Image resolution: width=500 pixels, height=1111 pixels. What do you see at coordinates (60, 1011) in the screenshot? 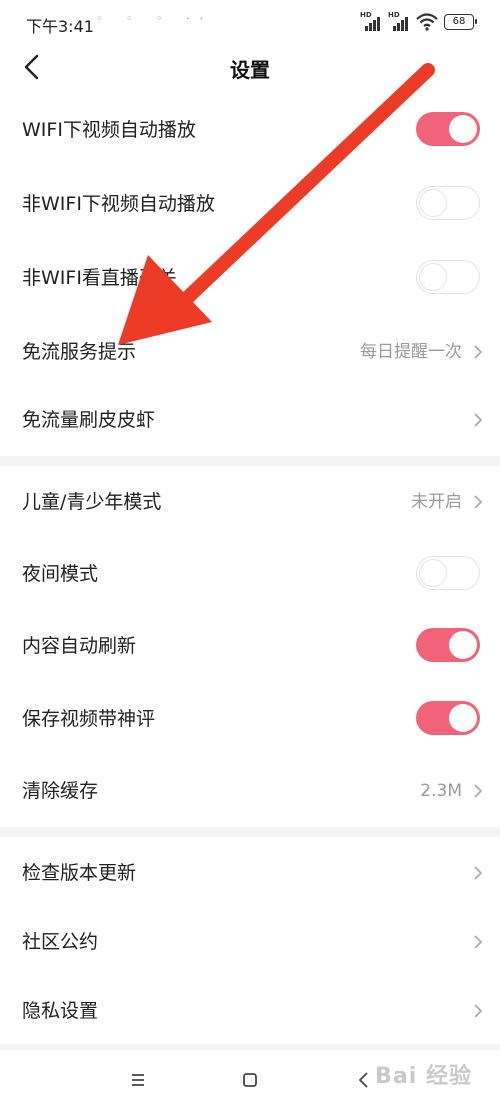
I see `setting-label: 隐私设置` at bounding box center [60, 1011].